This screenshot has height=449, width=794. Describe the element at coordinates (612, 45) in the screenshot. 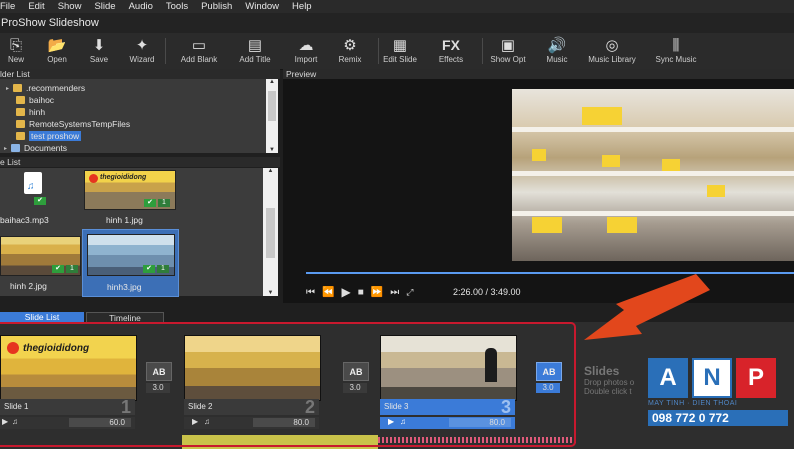

I see `music-library-icon: ◎` at that location.